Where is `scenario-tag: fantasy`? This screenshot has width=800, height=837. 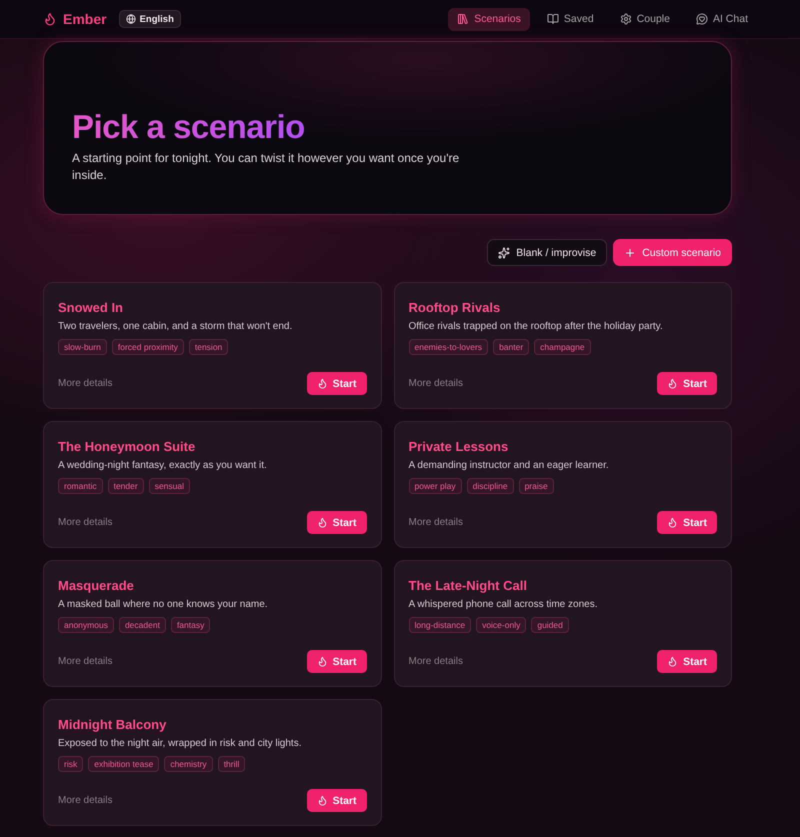 scenario-tag: fantasy is located at coordinates (190, 625).